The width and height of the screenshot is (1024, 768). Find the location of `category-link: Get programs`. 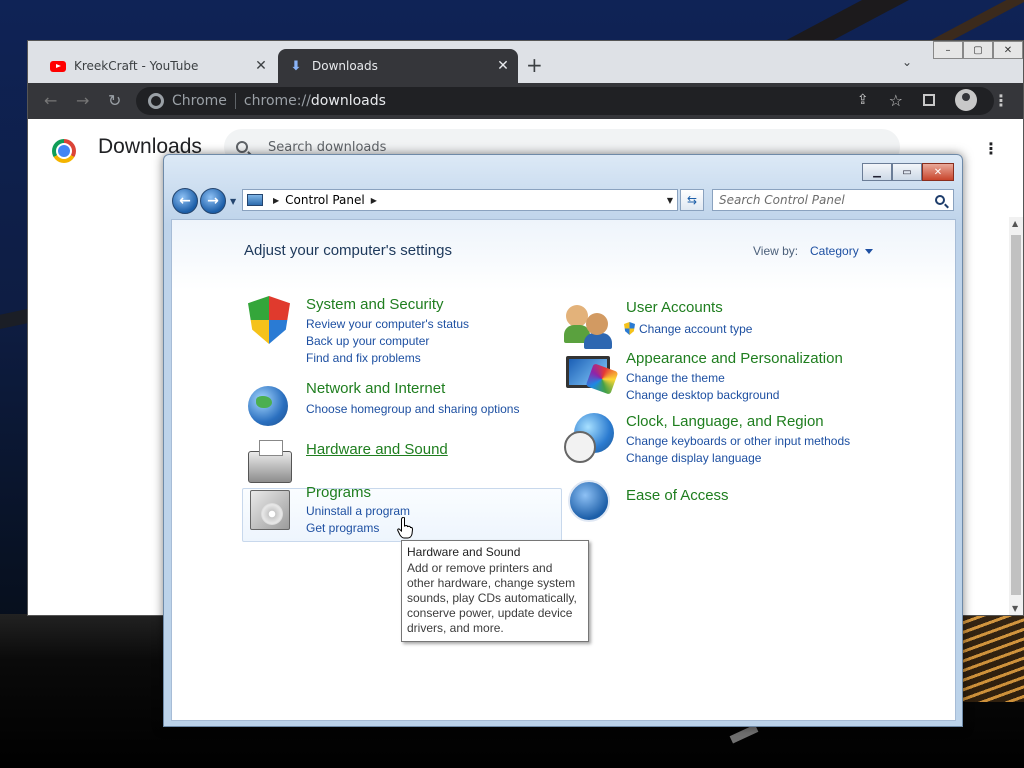

category-link: Get programs is located at coordinates (342, 528).